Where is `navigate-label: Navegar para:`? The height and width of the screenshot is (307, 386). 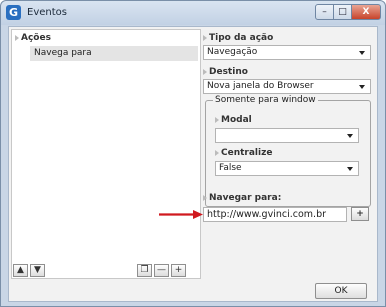
navigate-label: Navegar para: is located at coordinates (242, 198).